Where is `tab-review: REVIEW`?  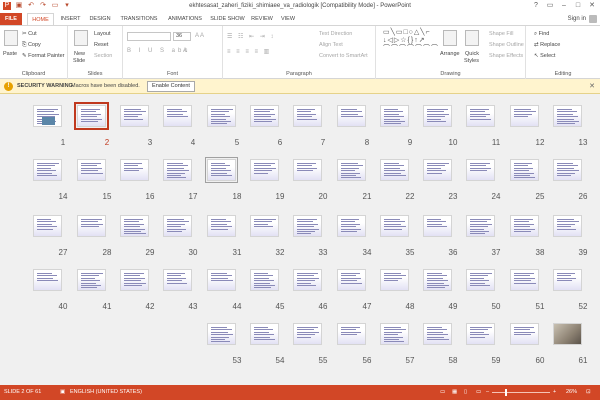 tab-review: REVIEW is located at coordinates (262, 19).